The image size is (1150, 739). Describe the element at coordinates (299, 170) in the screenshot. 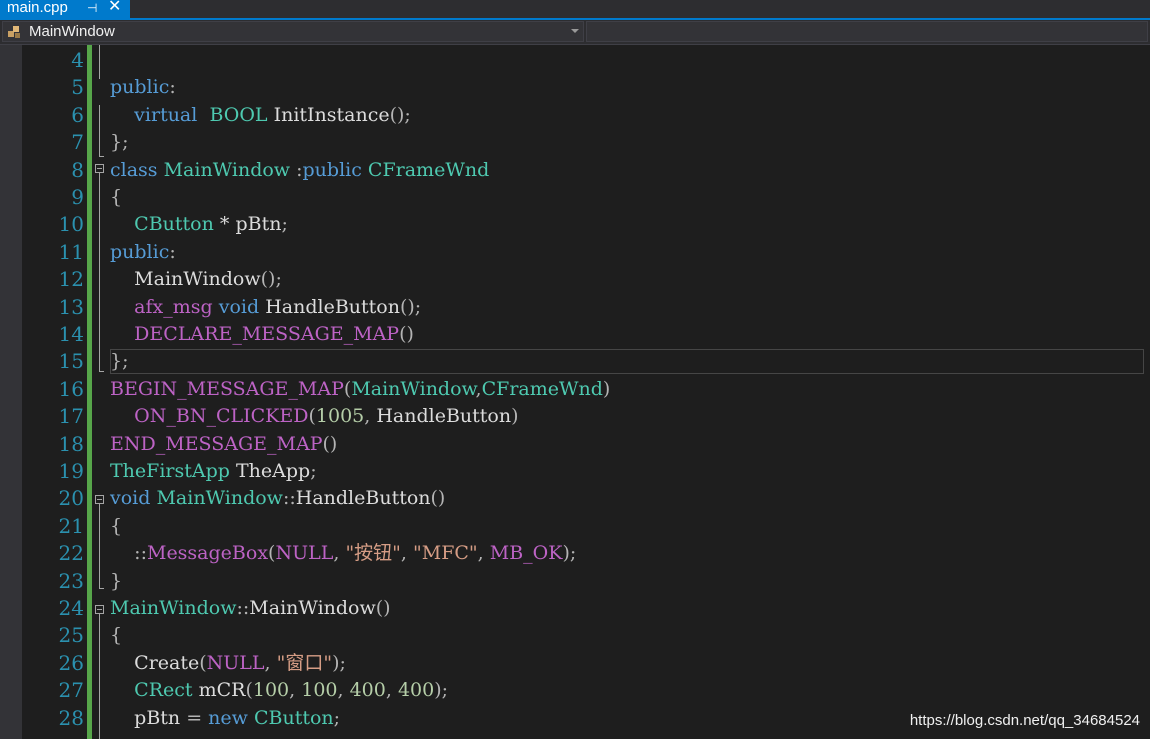

I see `code-line: class MainWindow :public CFrameWnd` at that location.